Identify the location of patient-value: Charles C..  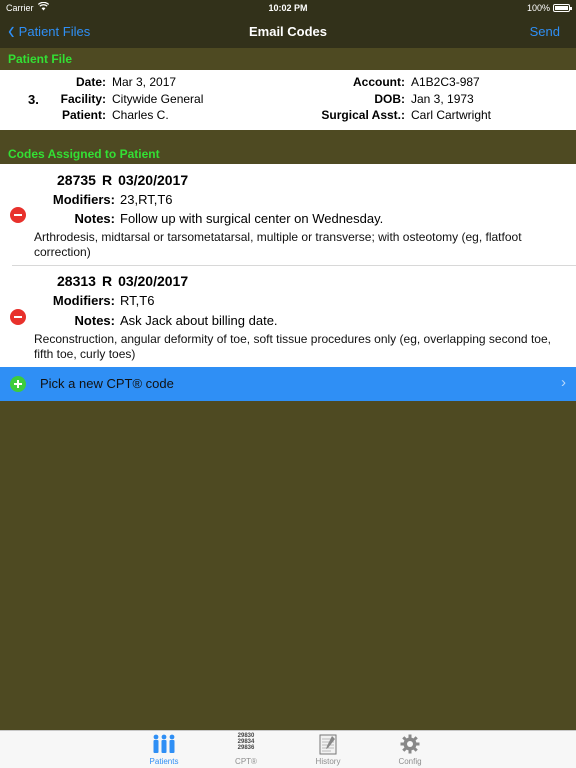
(140, 115).